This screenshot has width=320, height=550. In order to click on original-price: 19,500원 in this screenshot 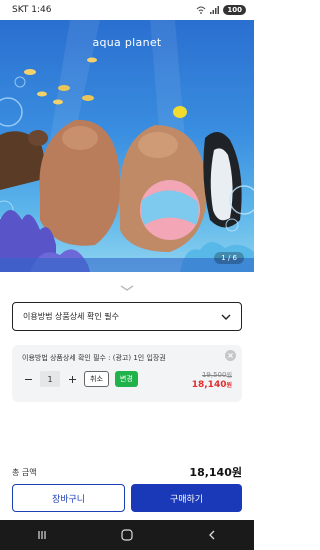, I will do `click(216, 375)`.